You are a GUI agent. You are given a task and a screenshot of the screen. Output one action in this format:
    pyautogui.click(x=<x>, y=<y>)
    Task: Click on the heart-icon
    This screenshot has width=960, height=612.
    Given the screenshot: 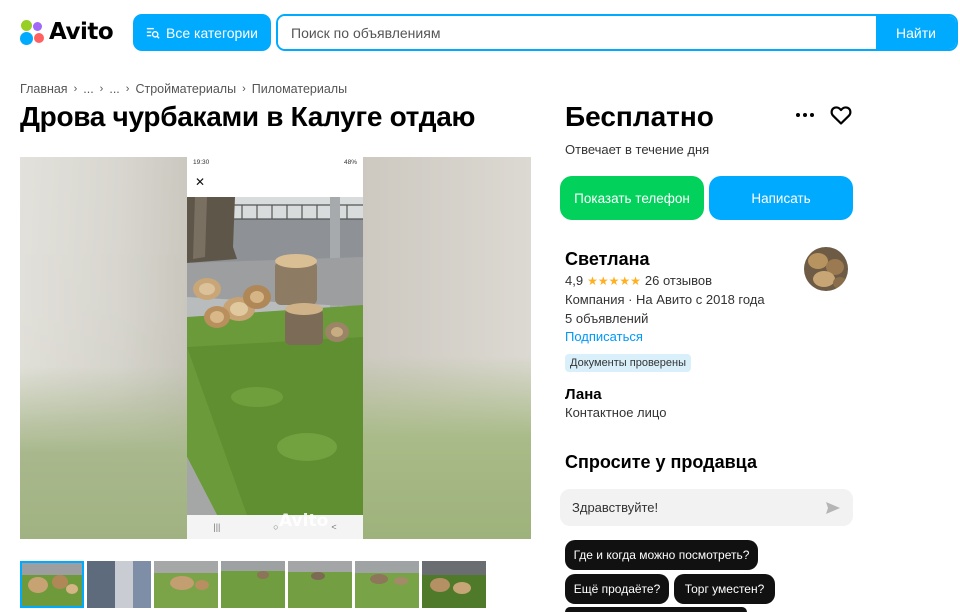 What is the action you would take?
    pyautogui.click(x=841, y=115)
    